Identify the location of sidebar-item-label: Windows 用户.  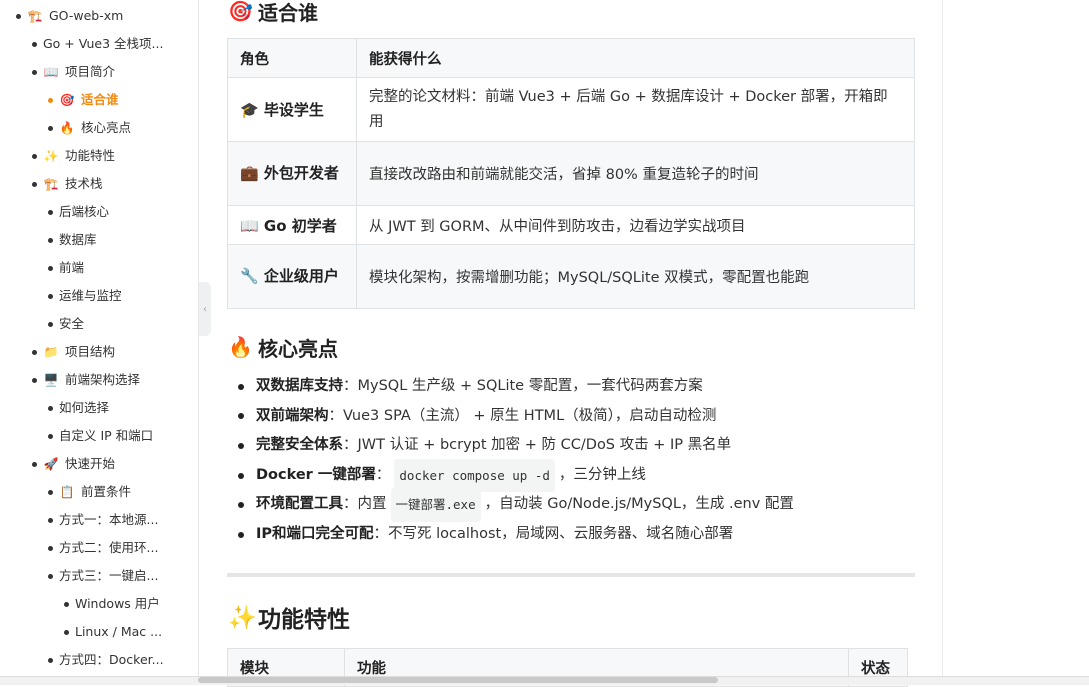
(117, 603).